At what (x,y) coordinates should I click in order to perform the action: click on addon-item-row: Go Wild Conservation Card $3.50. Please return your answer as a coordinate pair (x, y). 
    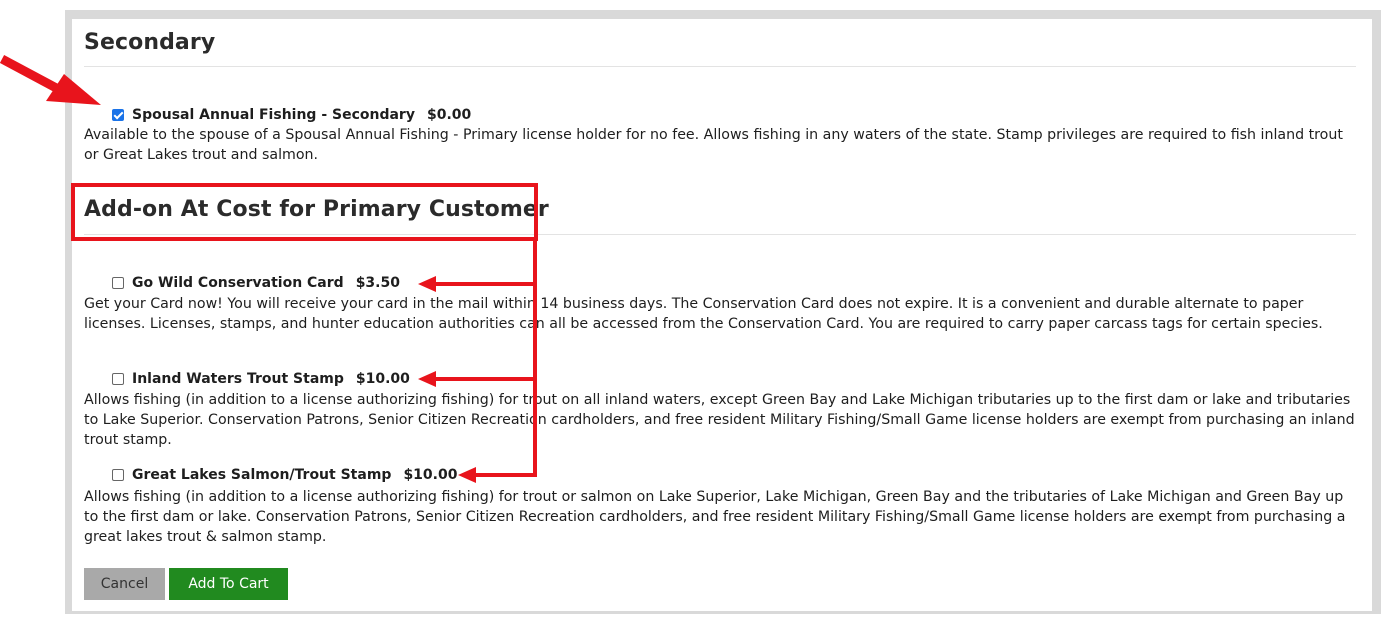
    Looking at the image, I should click on (256, 283).